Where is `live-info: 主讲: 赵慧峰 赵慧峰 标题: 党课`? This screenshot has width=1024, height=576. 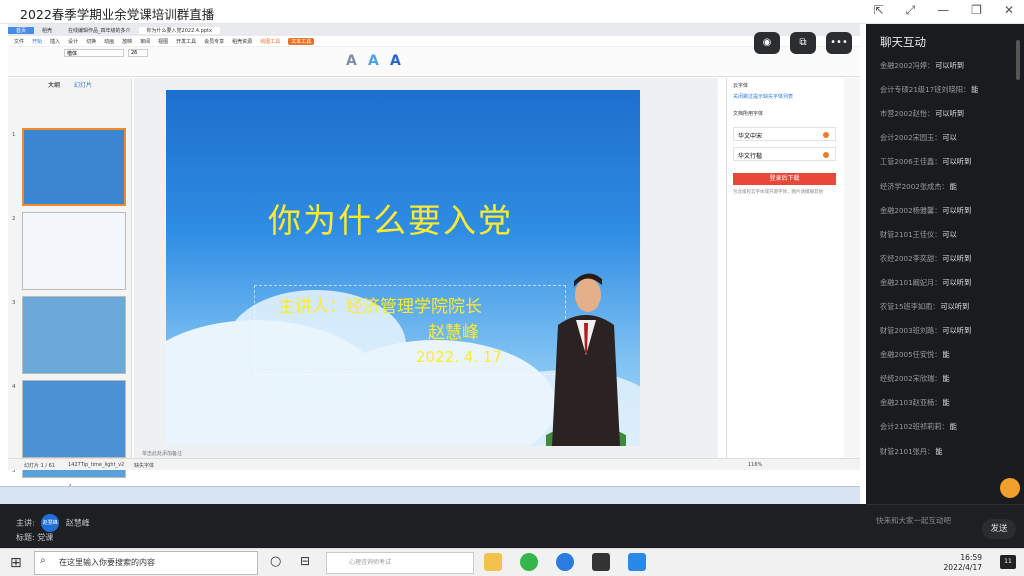 live-info: 主讲: 赵慧峰 赵慧峰 标题: 党课 is located at coordinates (433, 526).